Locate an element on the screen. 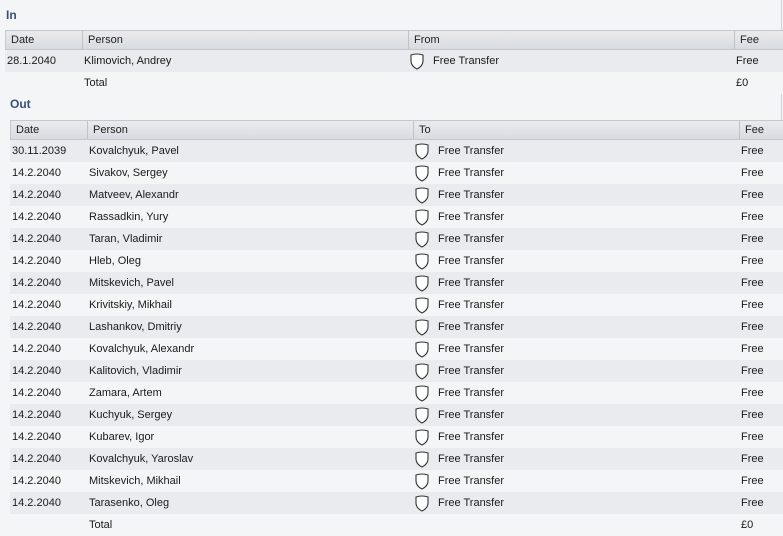  out-table-row: 14.2.2040 Zamara, Artem Free Transfer Free is located at coordinates (396, 393).